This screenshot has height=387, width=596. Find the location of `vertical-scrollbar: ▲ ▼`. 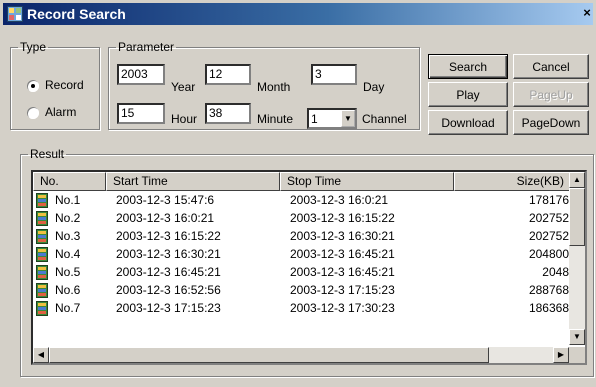

vertical-scrollbar: ▲ ▼ is located at coordinates (577, 258).